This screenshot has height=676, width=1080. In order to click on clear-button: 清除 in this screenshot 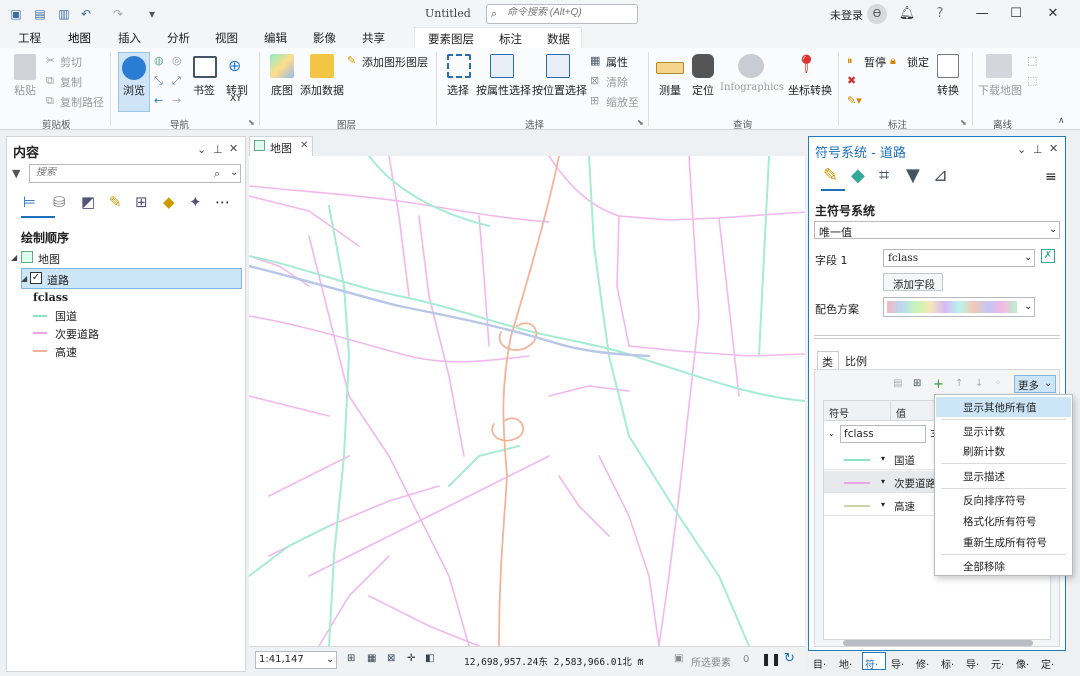, I will do `click(617, 82)`.